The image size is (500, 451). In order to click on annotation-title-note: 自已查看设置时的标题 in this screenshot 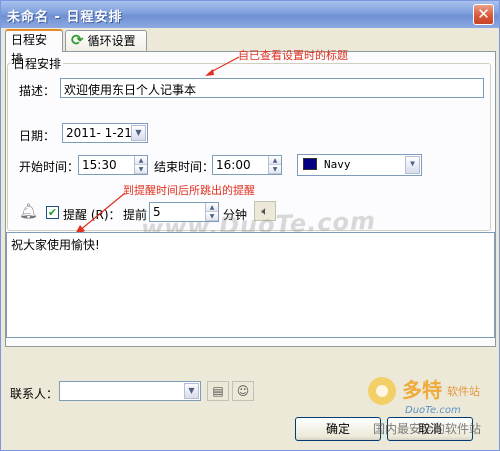, I will do `click(293, 55)`.